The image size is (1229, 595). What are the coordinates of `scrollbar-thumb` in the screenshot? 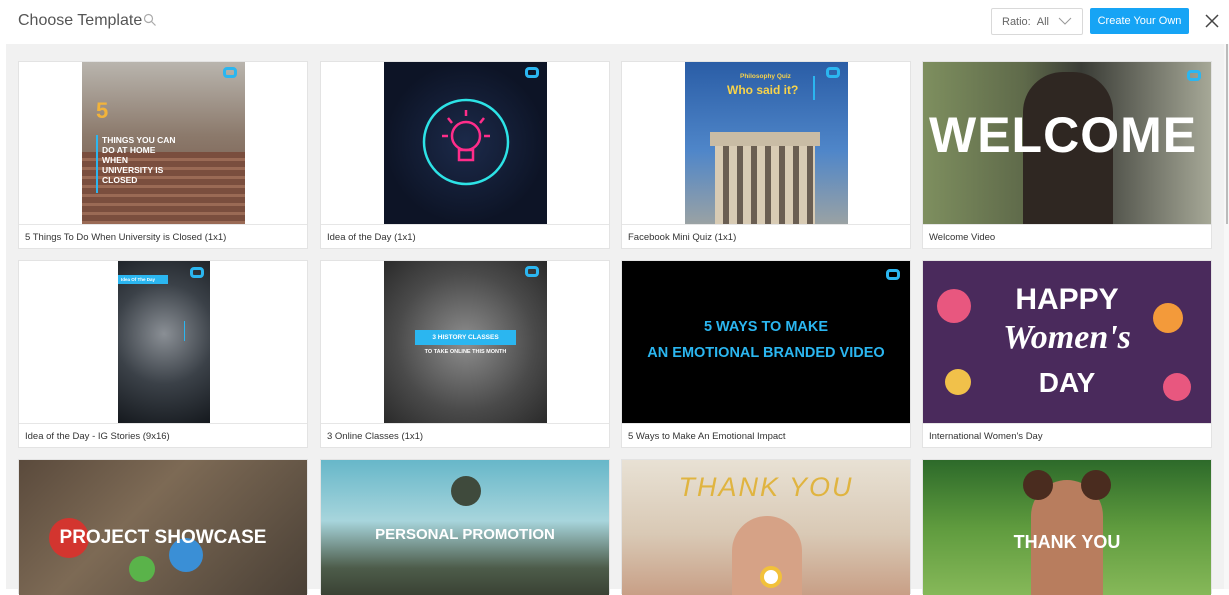 It's located at (1227, 134).